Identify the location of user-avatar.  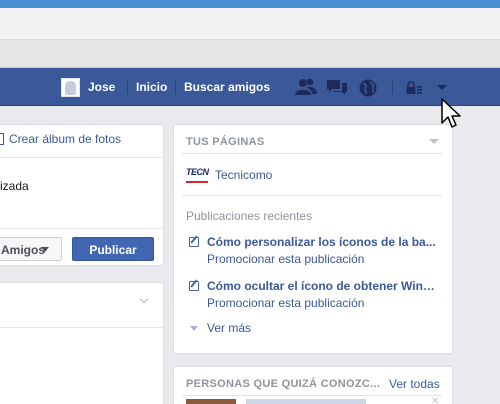
(70, 87).